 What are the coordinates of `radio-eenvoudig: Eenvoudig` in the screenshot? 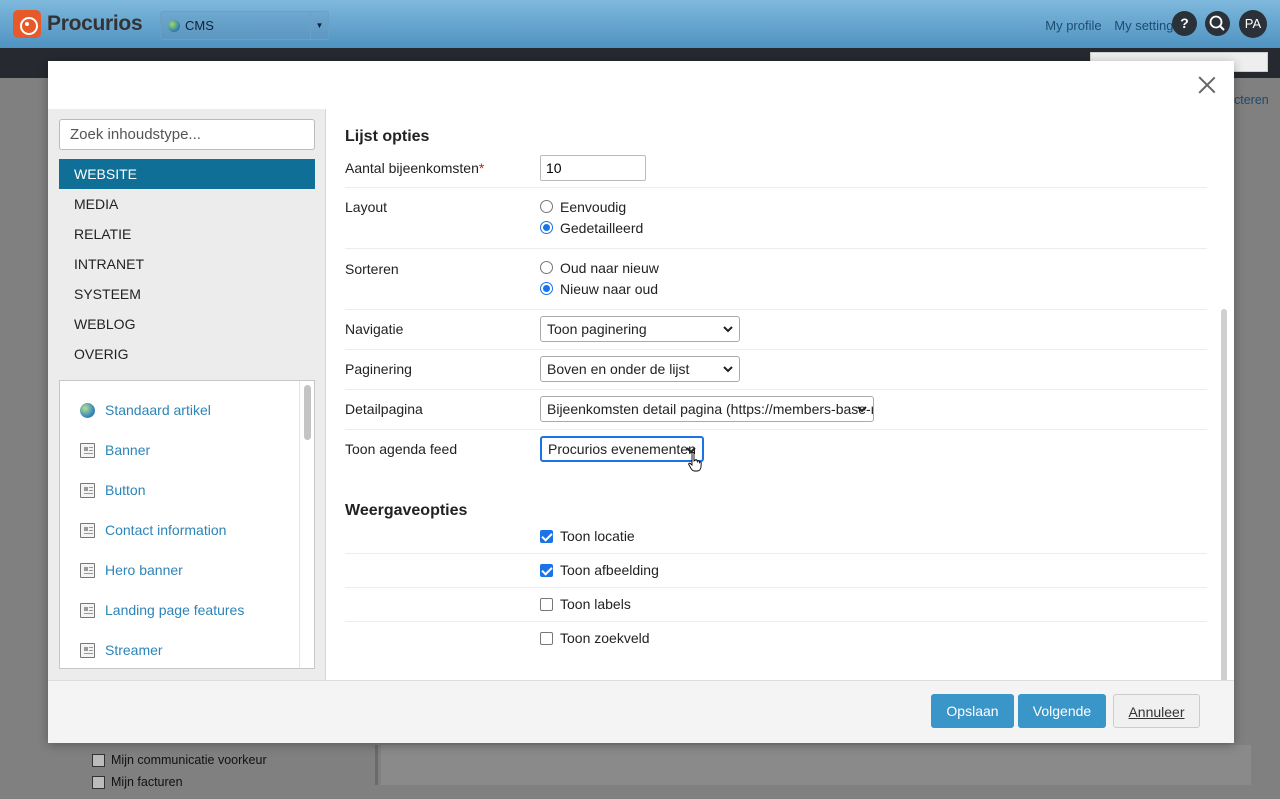 It's located at (591, 206).